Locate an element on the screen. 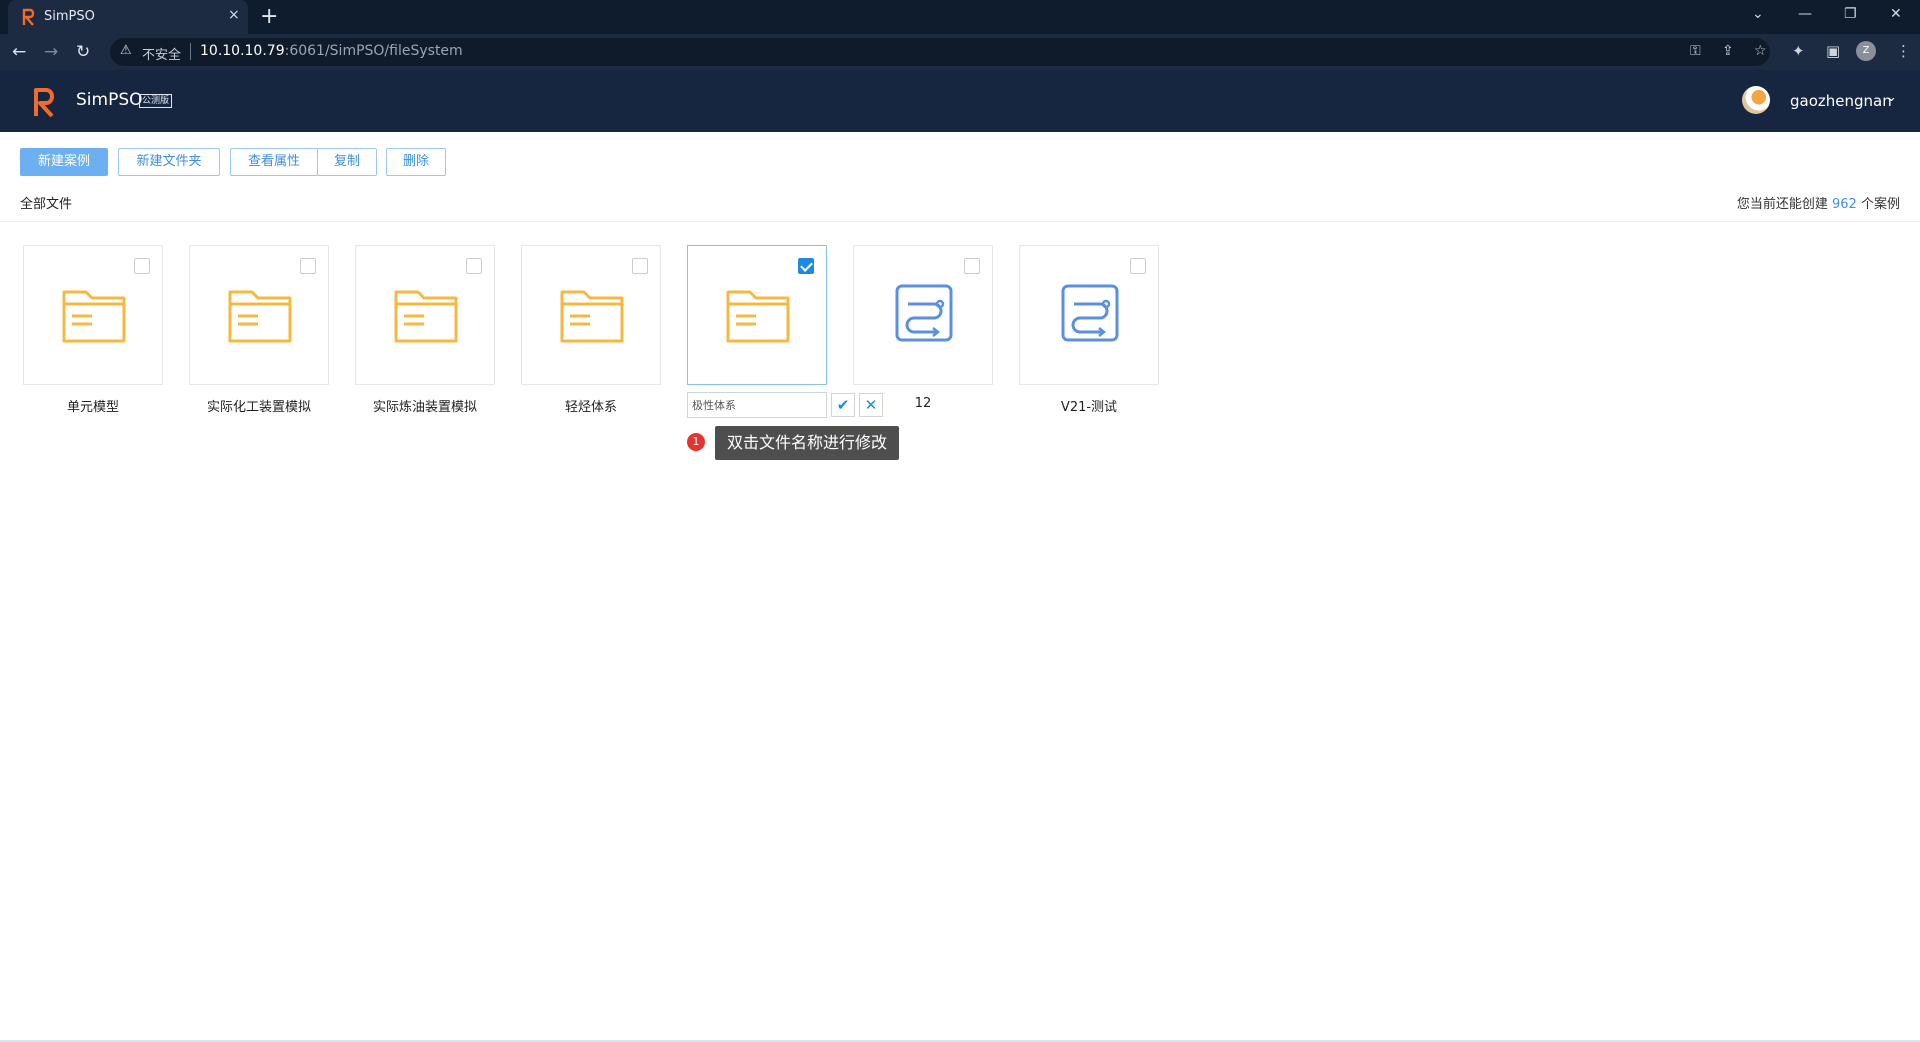 Image resolution: width=1920 pixels, height=1042 pixels. share-icon: ⇪ is located at coordinates (1728, 51).